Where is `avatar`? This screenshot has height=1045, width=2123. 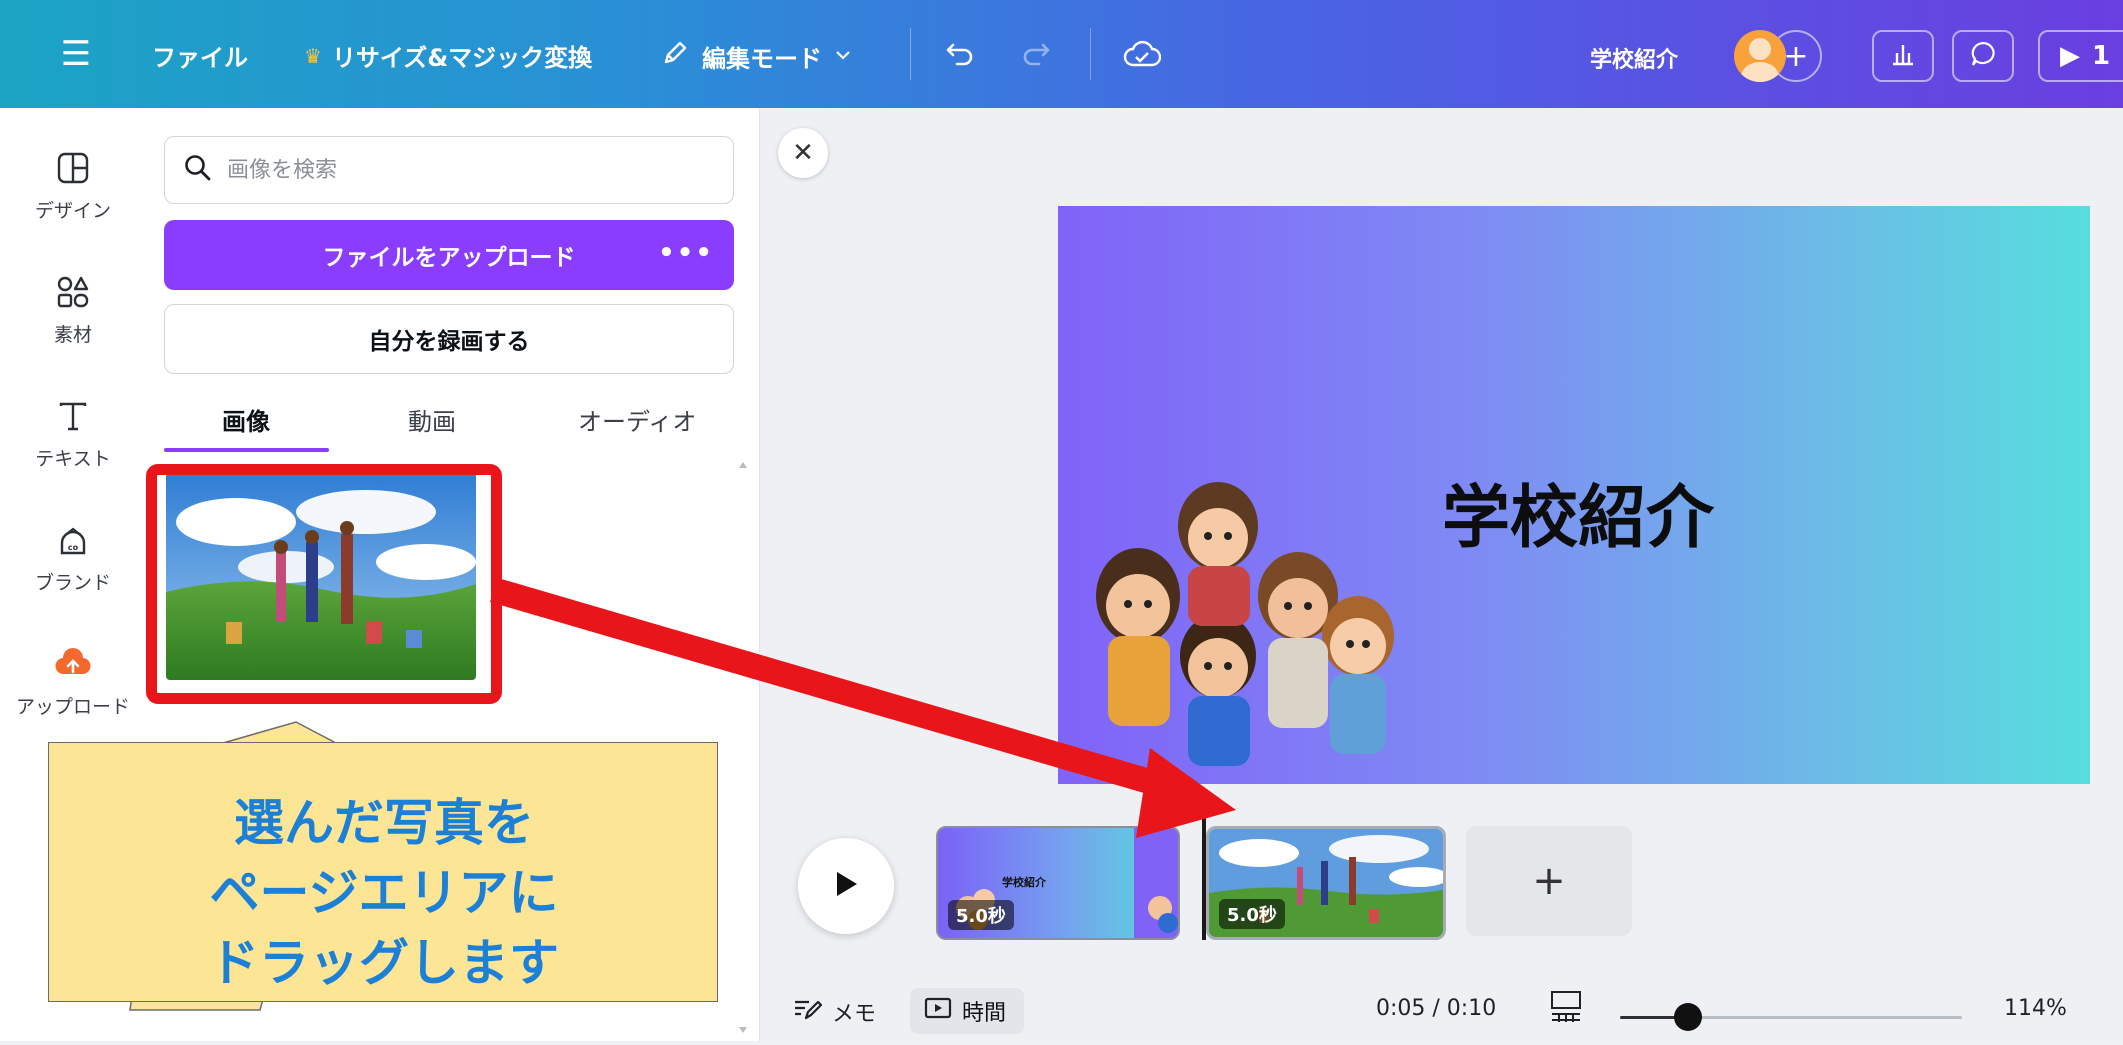 avatar is located at coordinates (1760, 56).